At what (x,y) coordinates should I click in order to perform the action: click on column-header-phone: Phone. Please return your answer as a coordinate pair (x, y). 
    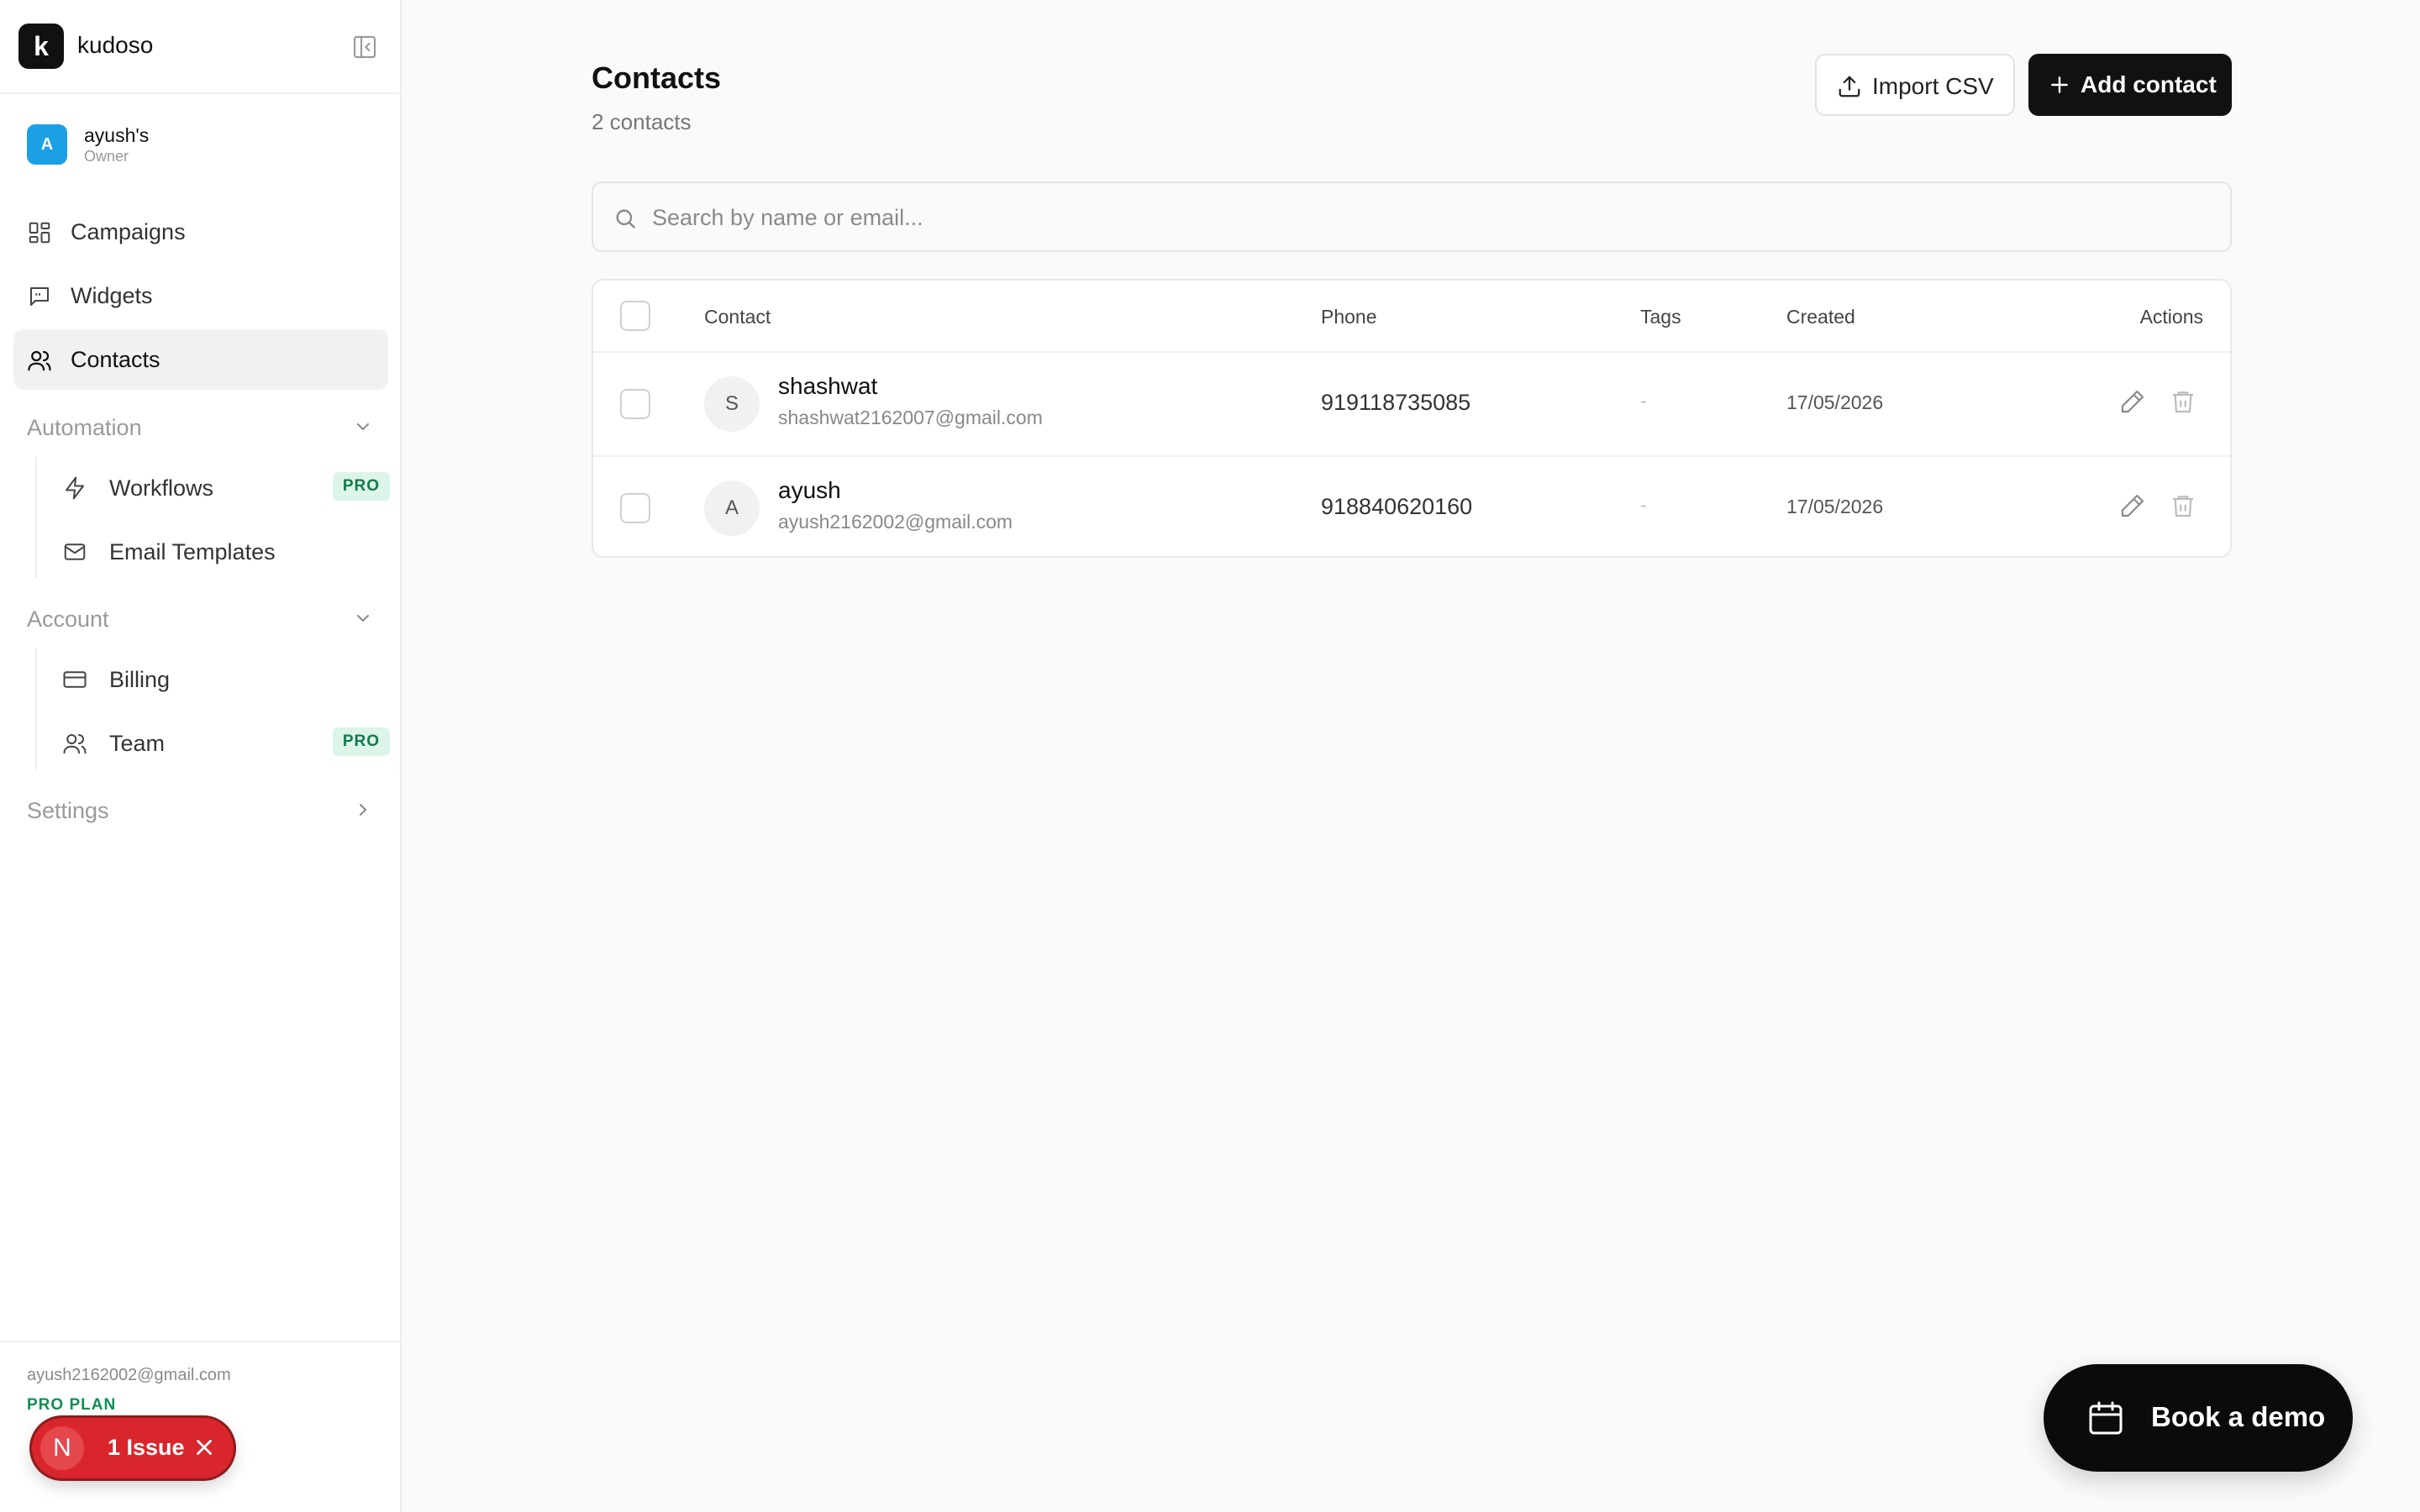
    Looking at the image, I should click on (1349, 317).